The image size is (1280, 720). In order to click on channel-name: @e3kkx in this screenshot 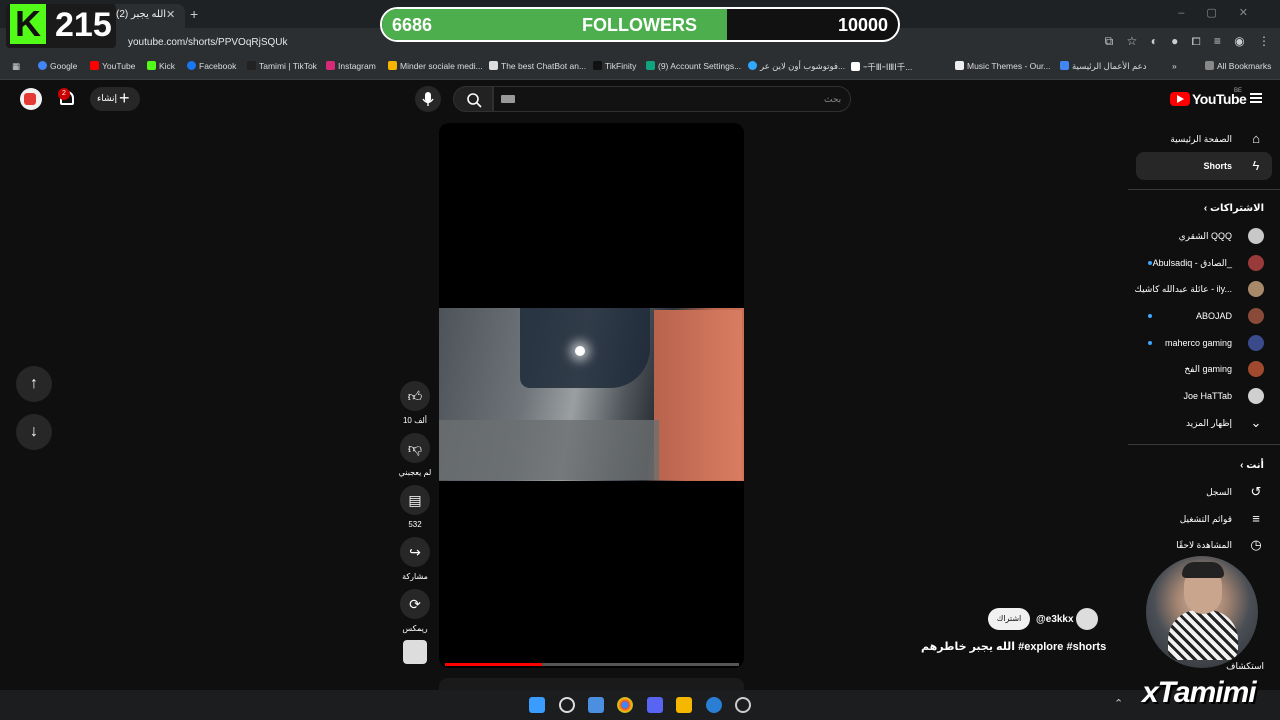, I will do `click(1055, 619)`.